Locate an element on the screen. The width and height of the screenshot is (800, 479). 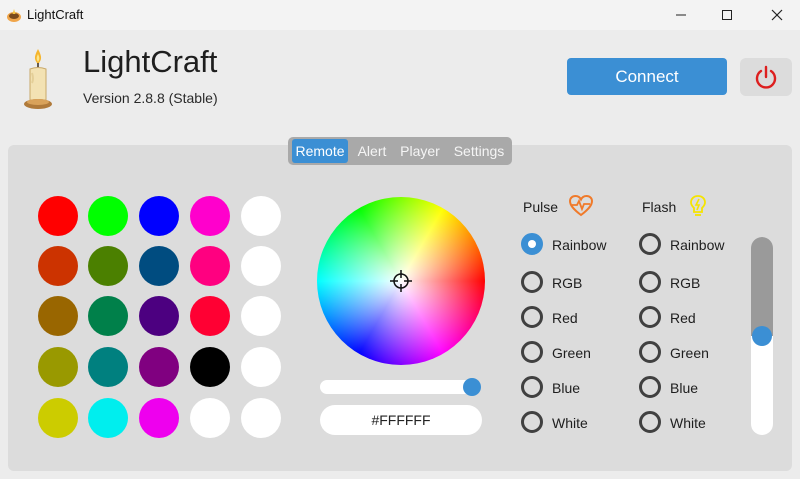
pulse-radio-rgb is located at coordinates (532, 282).